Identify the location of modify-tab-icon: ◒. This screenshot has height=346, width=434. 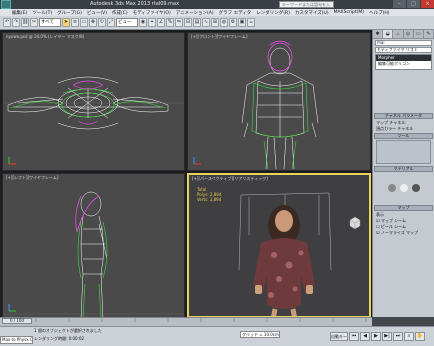
(388, 34).